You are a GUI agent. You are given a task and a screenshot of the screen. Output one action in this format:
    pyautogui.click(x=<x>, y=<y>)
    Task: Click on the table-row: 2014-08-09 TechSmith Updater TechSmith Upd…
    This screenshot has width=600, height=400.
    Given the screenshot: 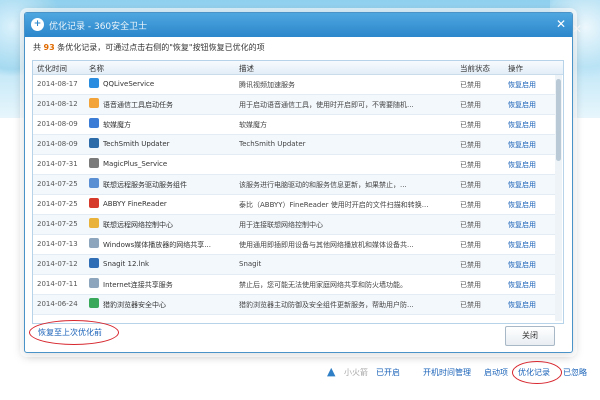 What is the action you would take?
    pyautogui.click(x=294, y=145)
    